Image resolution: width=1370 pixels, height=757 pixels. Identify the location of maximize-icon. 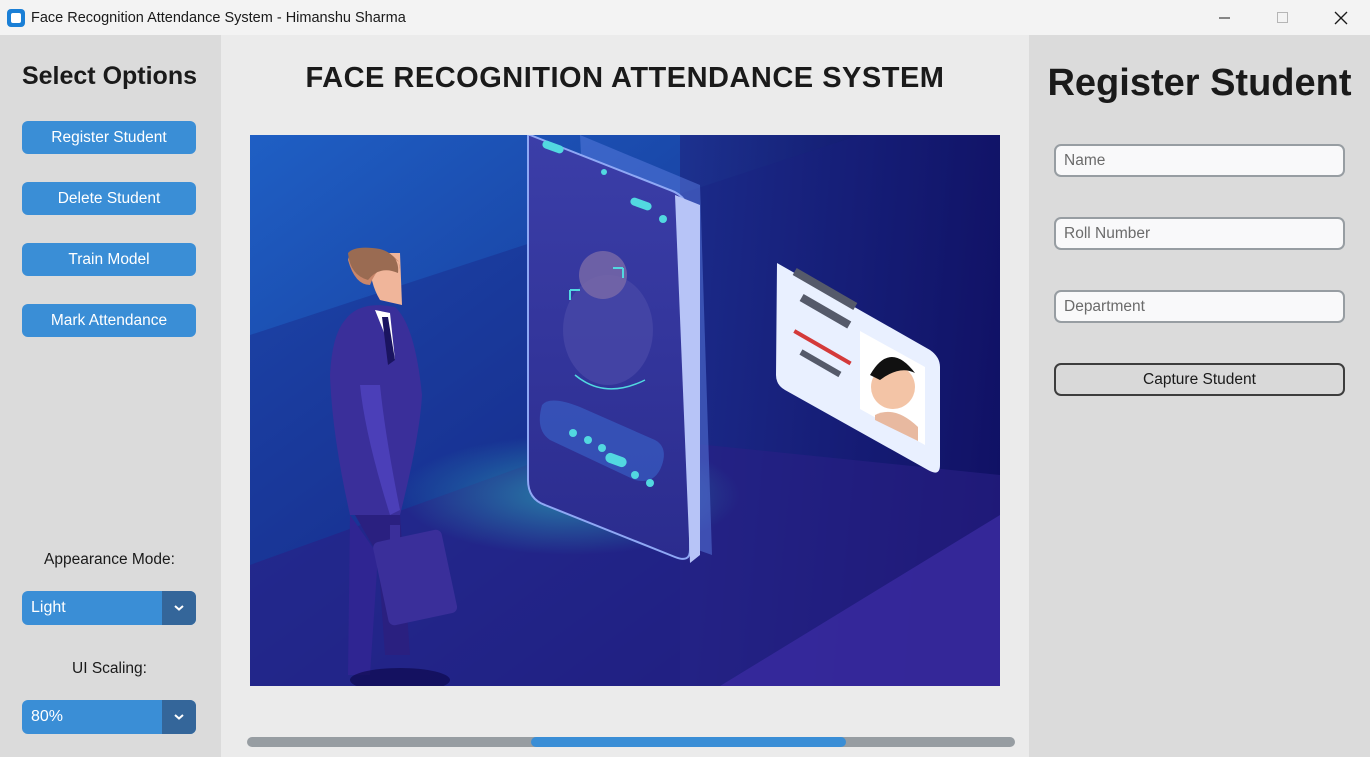
(1282, 17).